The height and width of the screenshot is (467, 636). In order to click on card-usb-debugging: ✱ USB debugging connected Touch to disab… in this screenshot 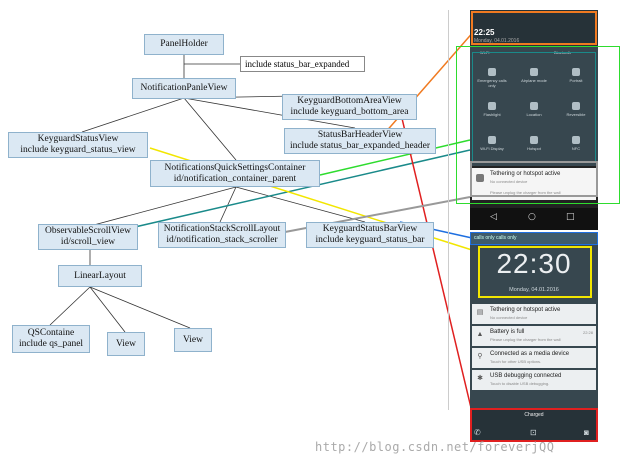, I will do `click(534, 380)`.